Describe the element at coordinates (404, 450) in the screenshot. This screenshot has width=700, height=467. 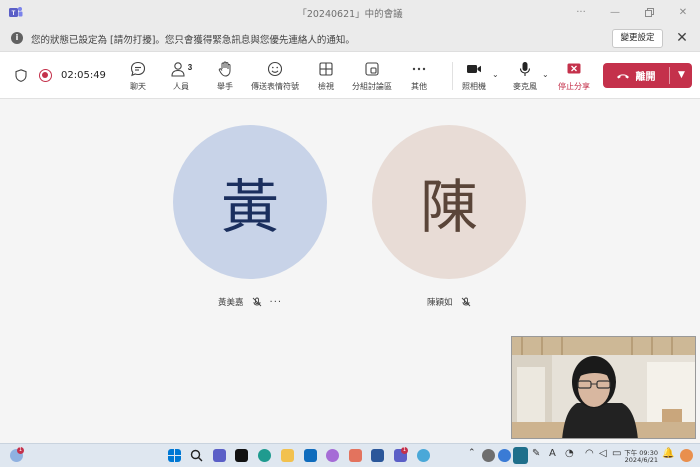
I see `teams-badge: 1` at that location.